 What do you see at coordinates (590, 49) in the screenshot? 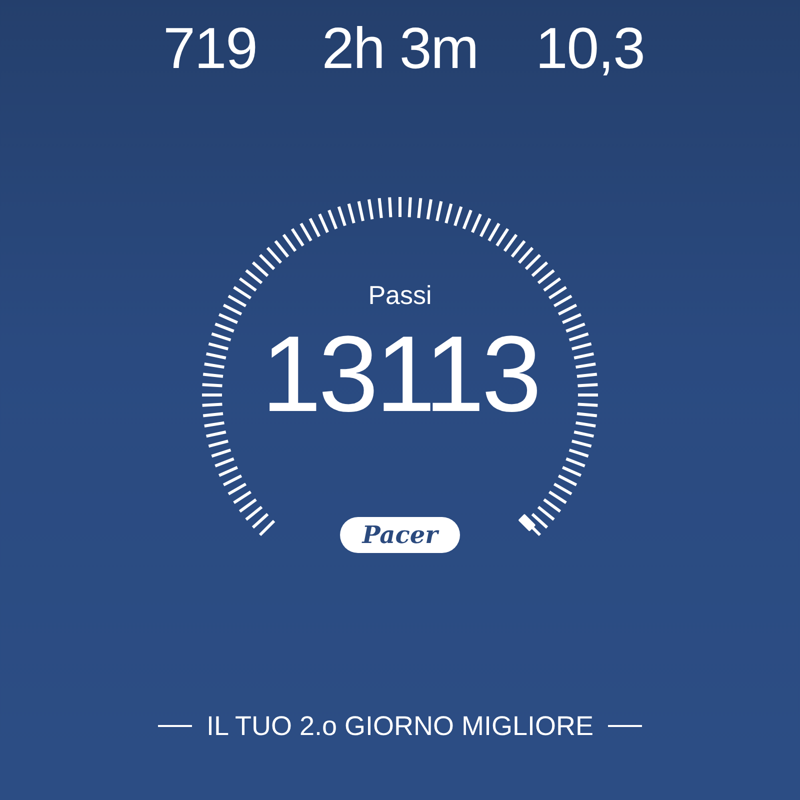
I see `stat-value: 10,3` at bounding box center [590, 49].